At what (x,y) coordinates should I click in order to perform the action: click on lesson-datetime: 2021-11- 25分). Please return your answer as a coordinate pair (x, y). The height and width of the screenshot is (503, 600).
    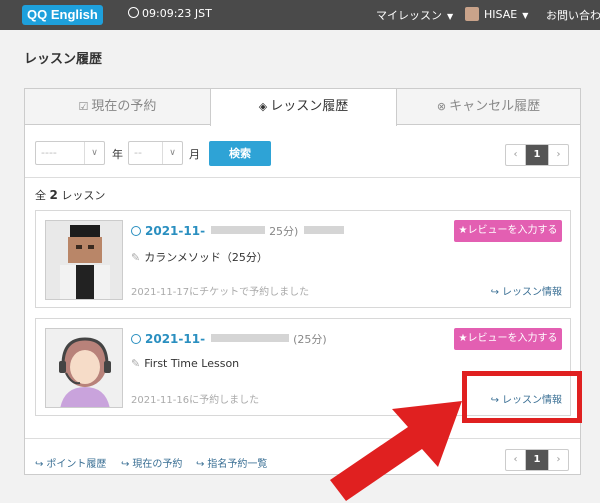
    Looking at the image, I should click on (238, 231).